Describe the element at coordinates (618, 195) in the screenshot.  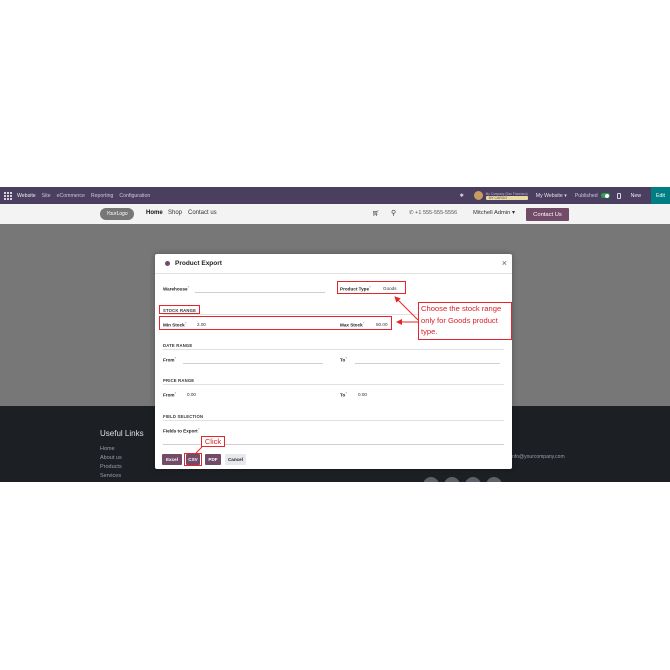
I see `mobile-preview-icon` at that location.